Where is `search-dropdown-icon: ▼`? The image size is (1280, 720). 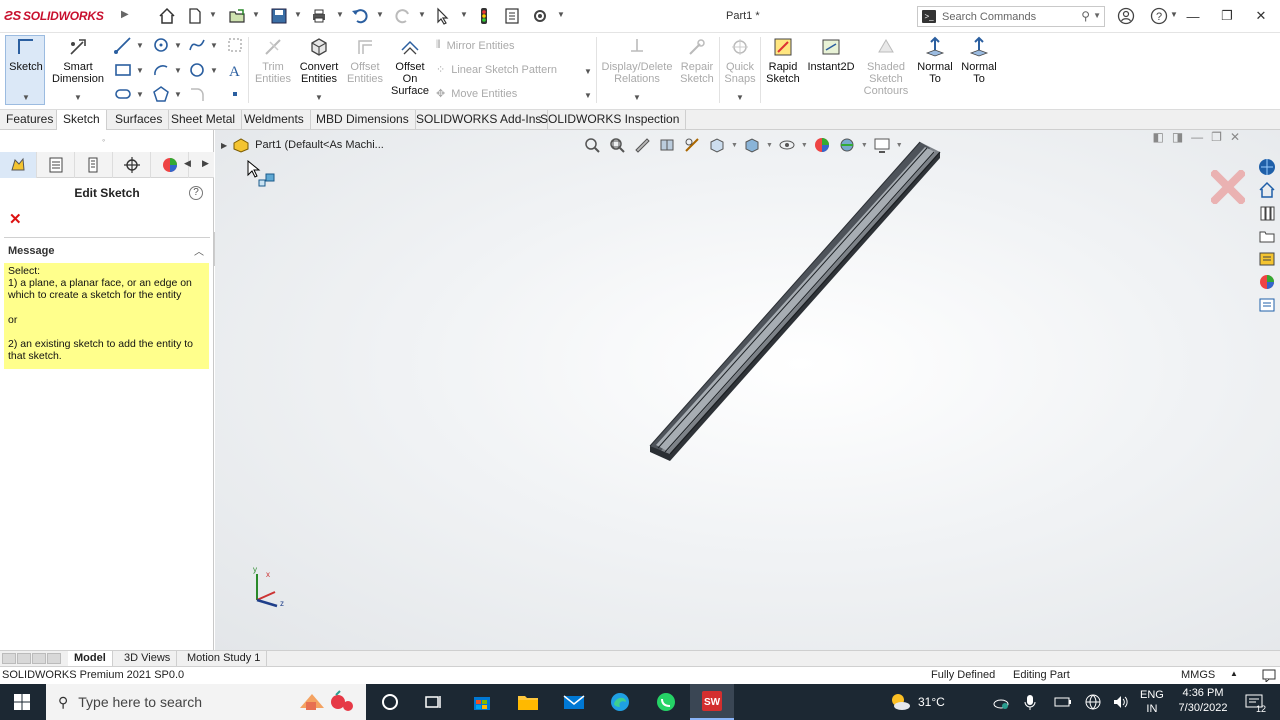
search-dropdown-icon: ▼ is located at coordinates (1097, 15).